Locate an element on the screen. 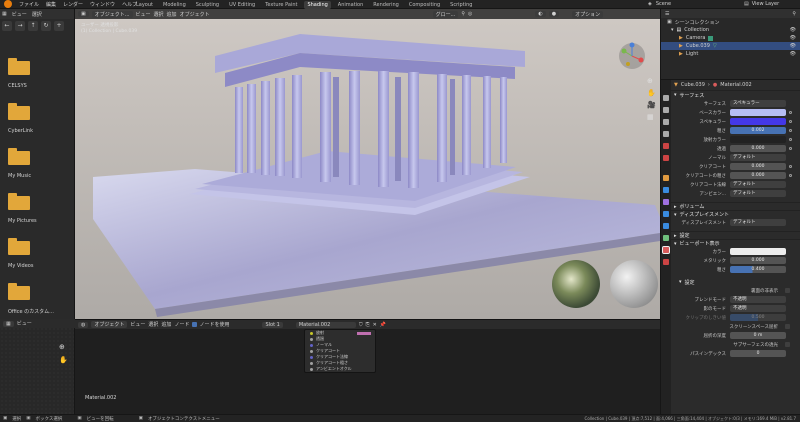  viewport-shading-icon: ● is located at coordinates (554, 14).